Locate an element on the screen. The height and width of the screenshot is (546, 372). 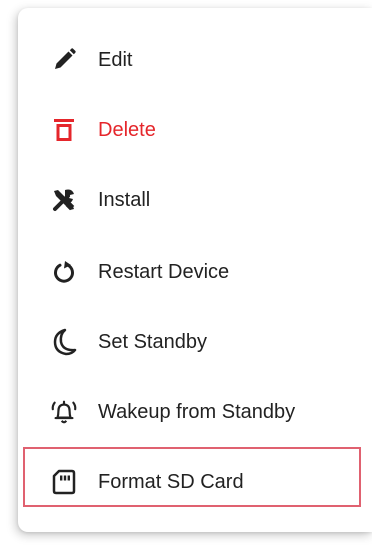
menu-item-label: Format SD Card is located at coordinates (171, 481).